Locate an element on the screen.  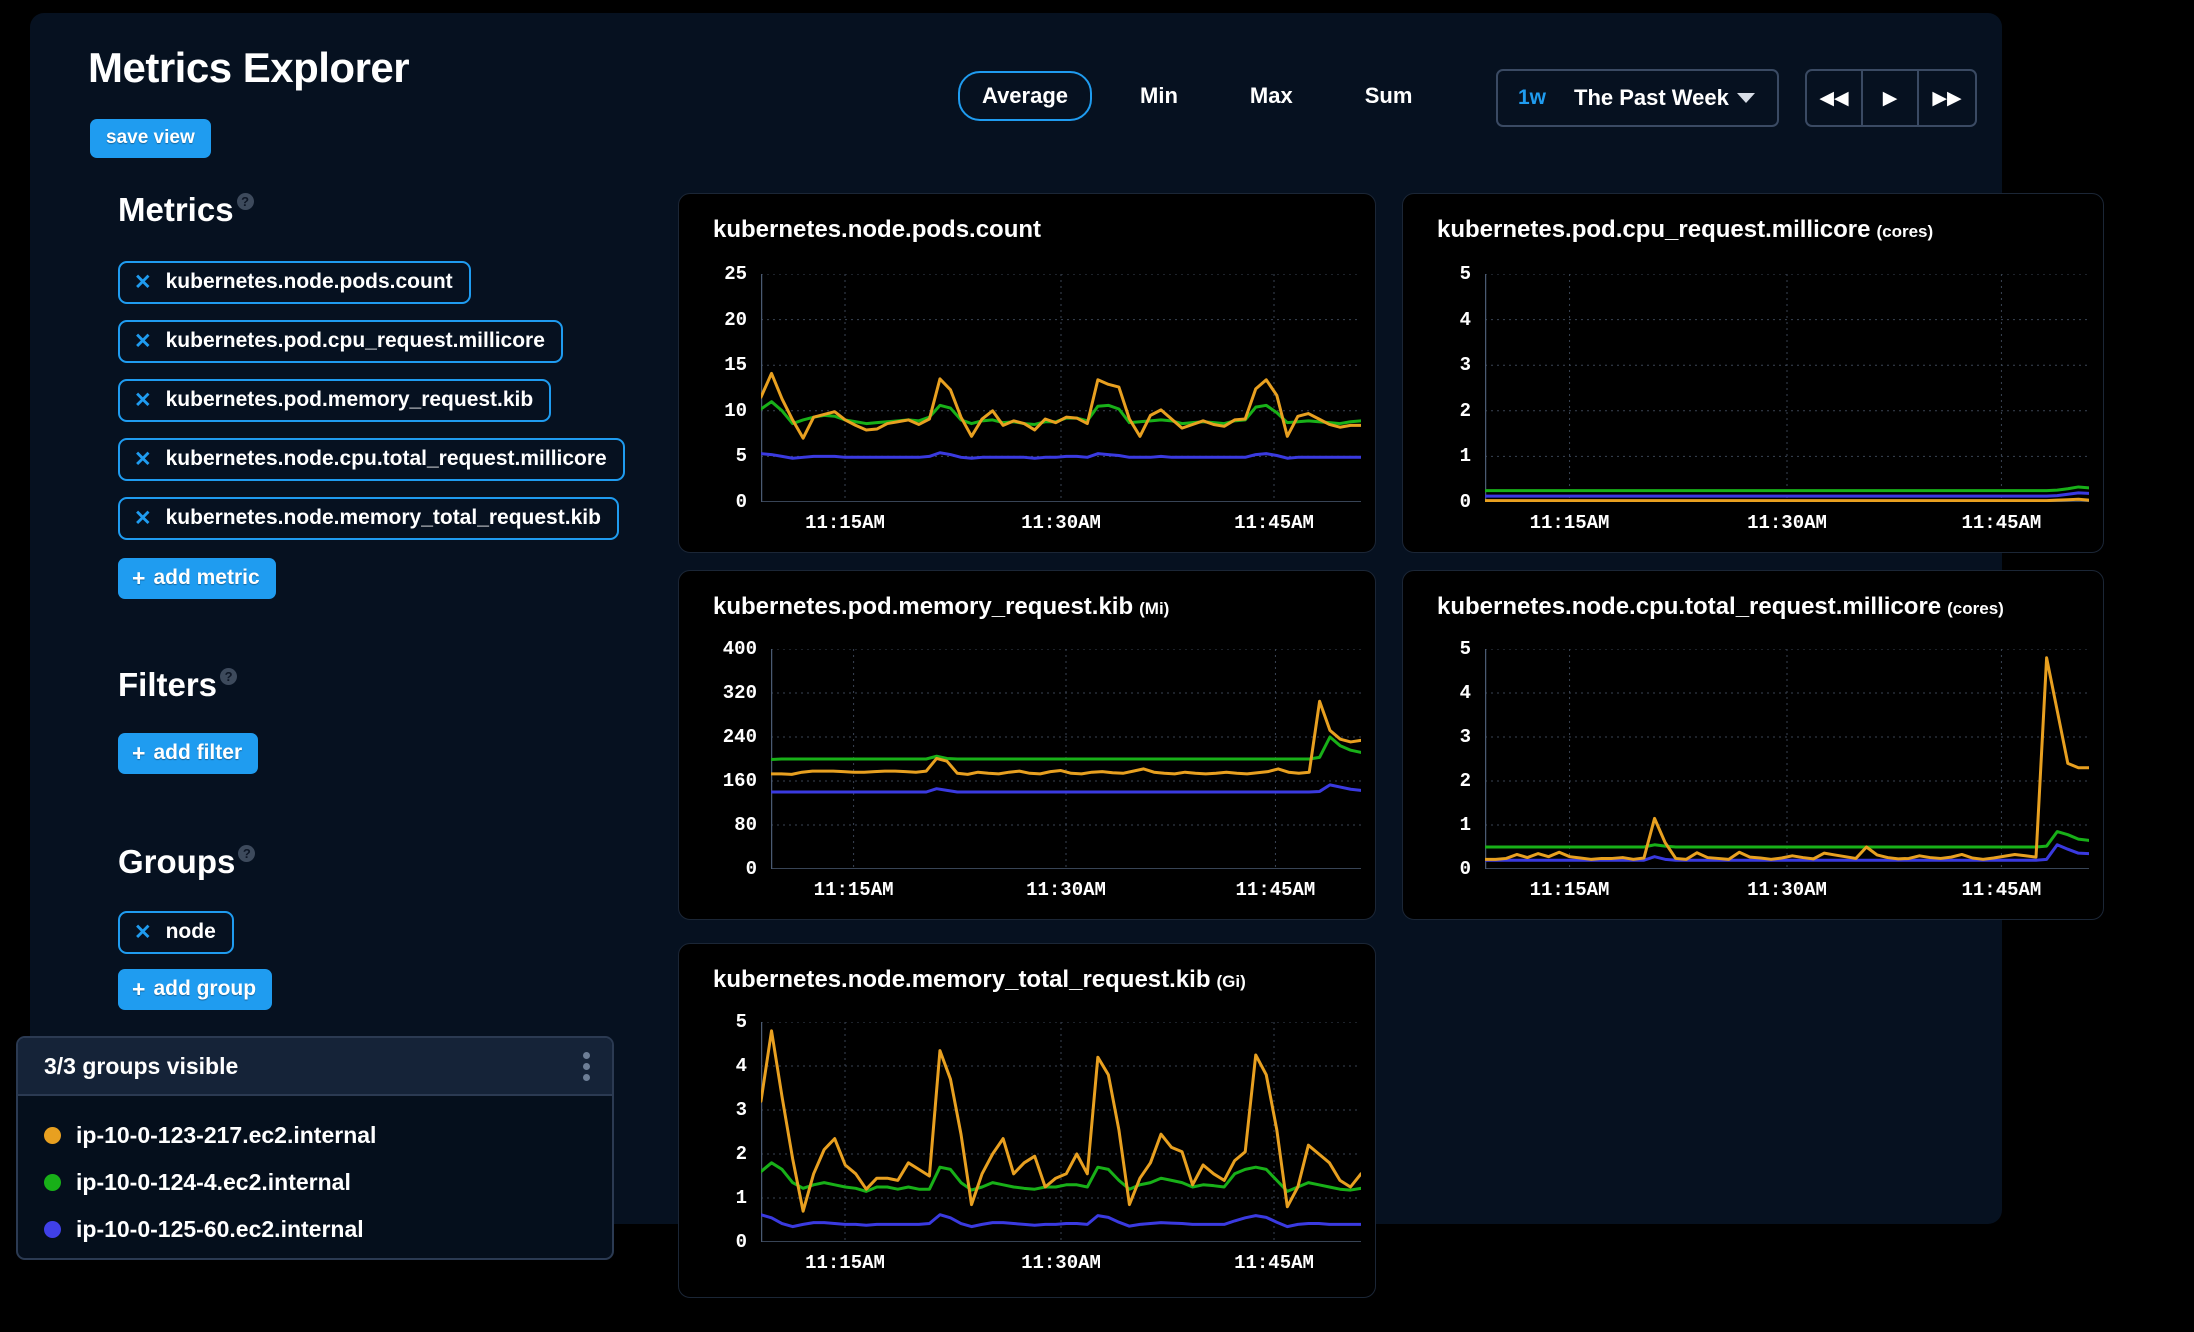
metric-chip-label: kubernetes.pod.cpu_request.millicore is located at coordinates (355, 340).